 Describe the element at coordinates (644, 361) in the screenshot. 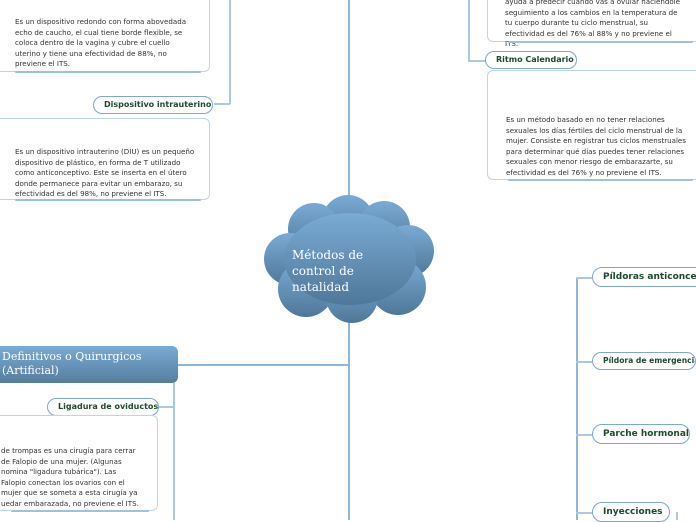

I see `pildora-emergencia-node: Píldora de emergencia` at that location.